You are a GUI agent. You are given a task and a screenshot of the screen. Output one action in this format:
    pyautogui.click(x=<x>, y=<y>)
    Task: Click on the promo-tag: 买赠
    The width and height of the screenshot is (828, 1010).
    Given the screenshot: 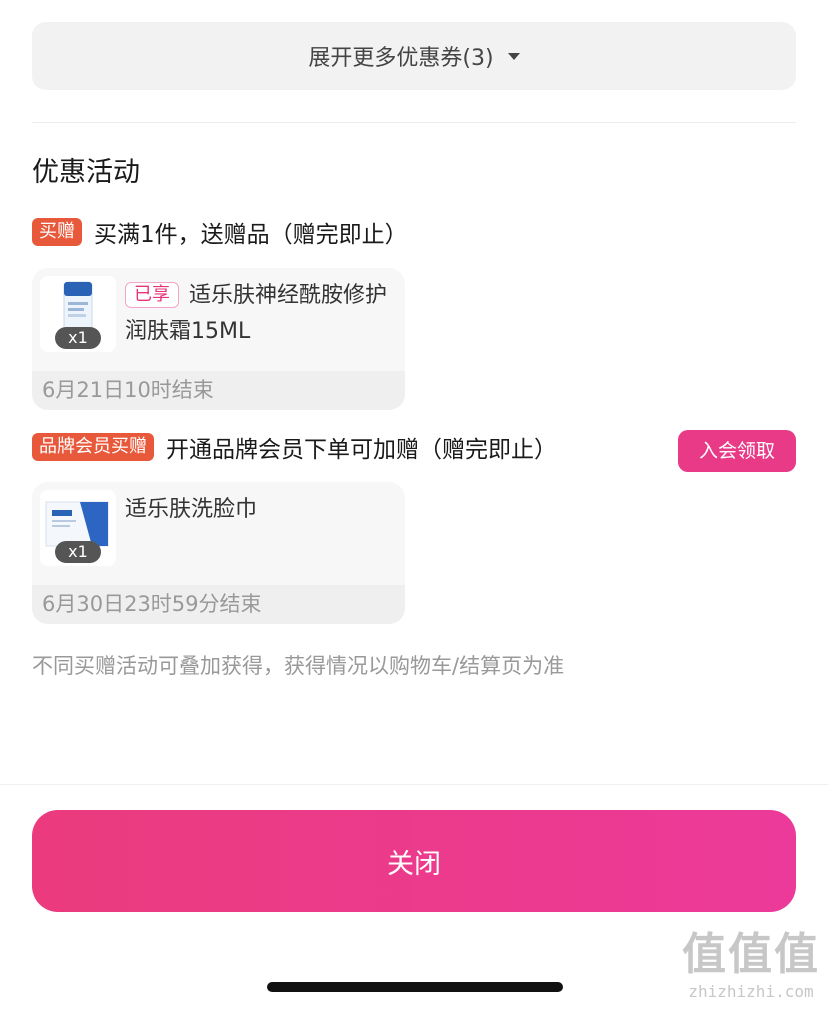 What is the action you would take?
    pyautogui.click(x=57, y=232)
    